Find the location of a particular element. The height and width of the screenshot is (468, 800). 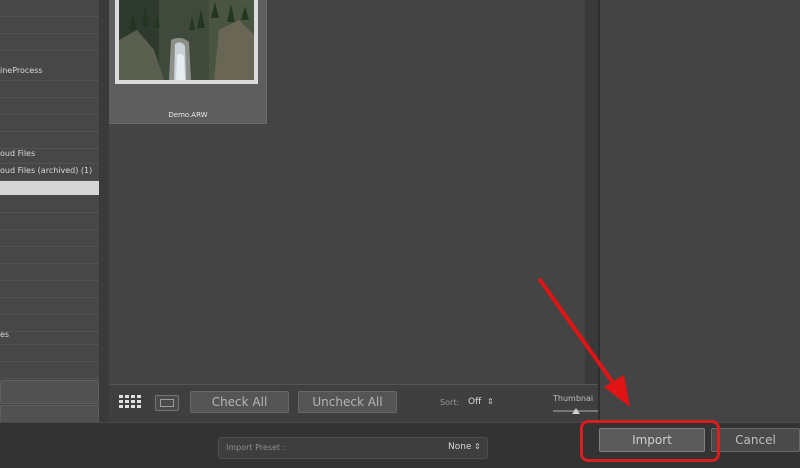

grid-view-icon is located at coordinates (131, 403).